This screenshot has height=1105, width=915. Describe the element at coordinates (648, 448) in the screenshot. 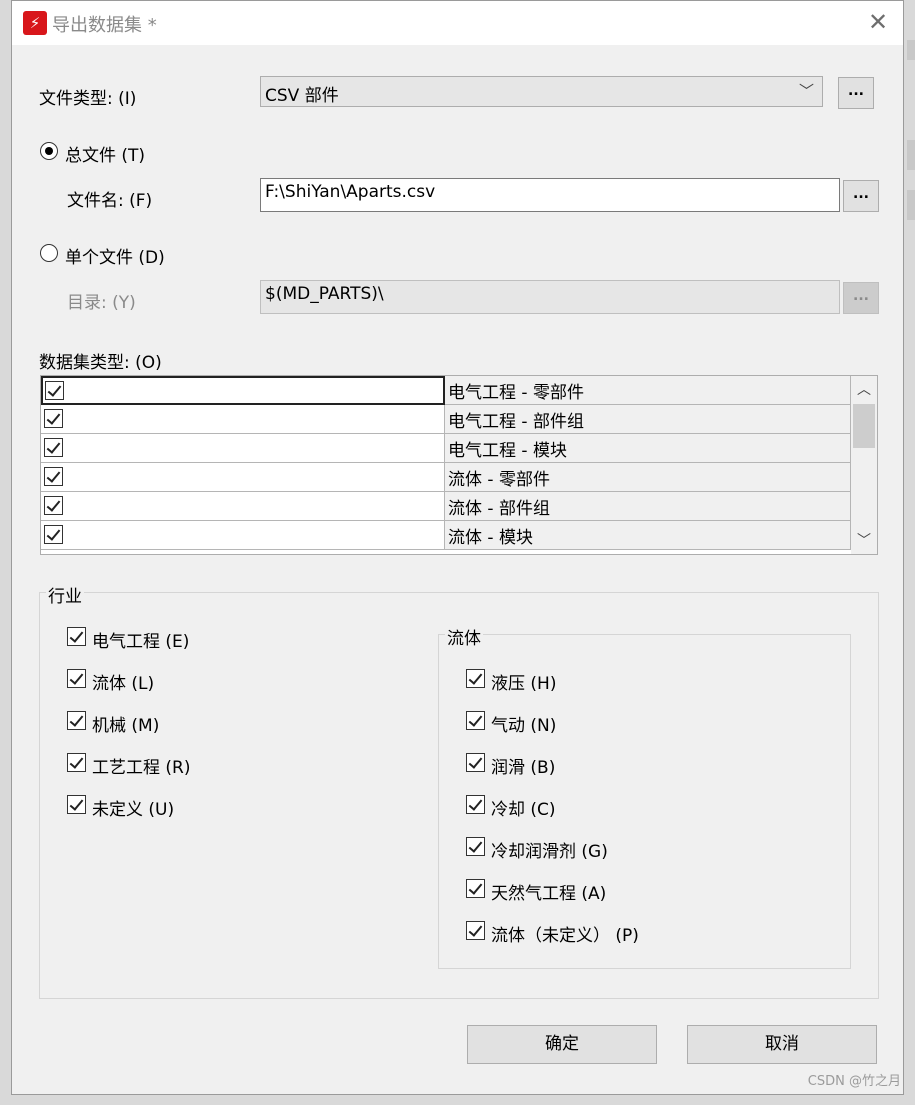

I see `dataset-type-name: 电气工程 - 模块` at that location.